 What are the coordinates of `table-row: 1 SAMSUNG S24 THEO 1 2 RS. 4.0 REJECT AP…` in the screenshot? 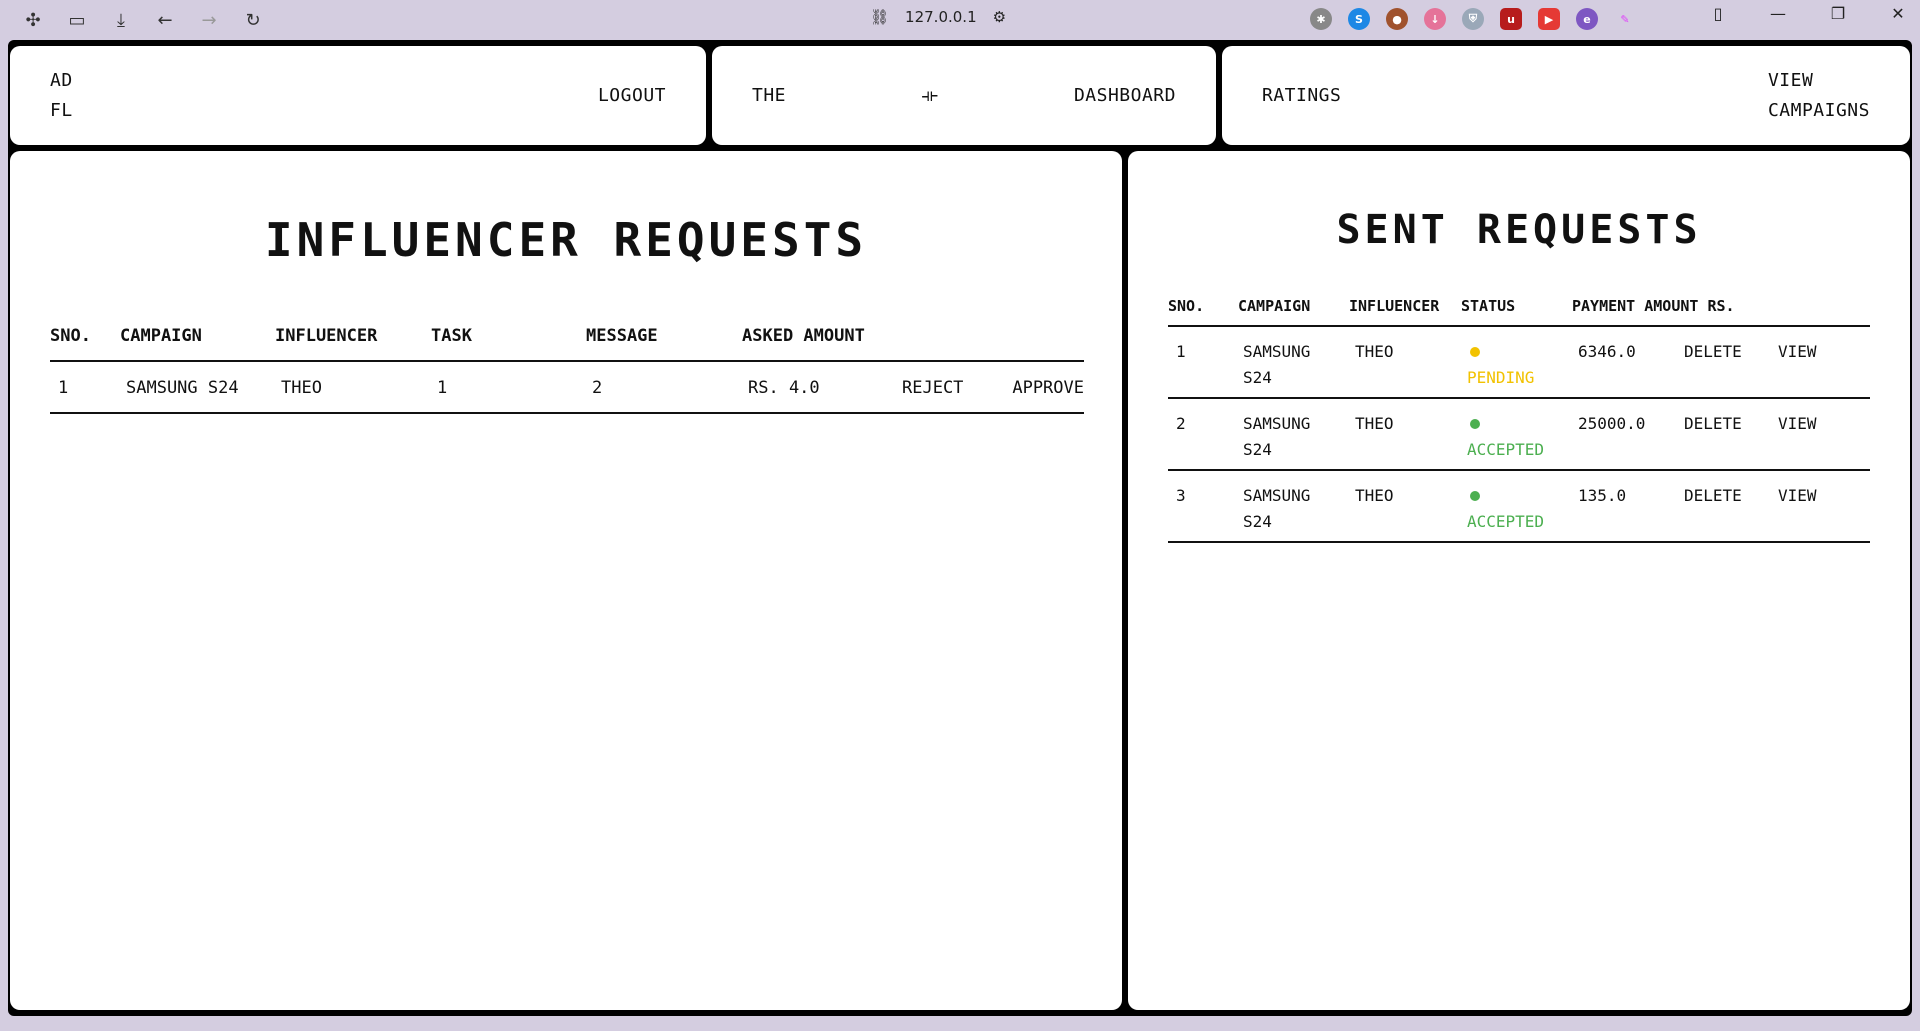 It's located at (567, 387).